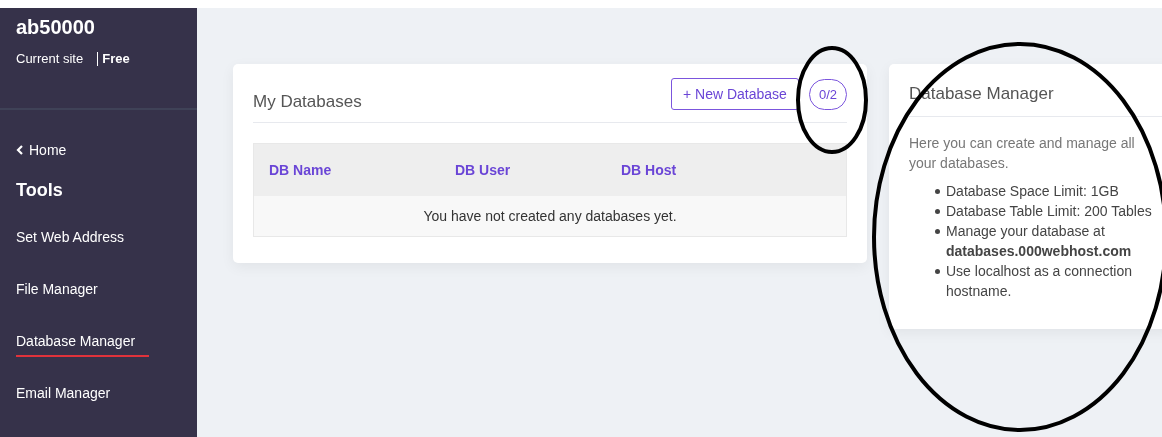 The height and width of the screenshot is (437, 1162). Describe the element at coordinates (63, 397) in the screenshot. I see `sidebar-item: Email Manager` at that location.